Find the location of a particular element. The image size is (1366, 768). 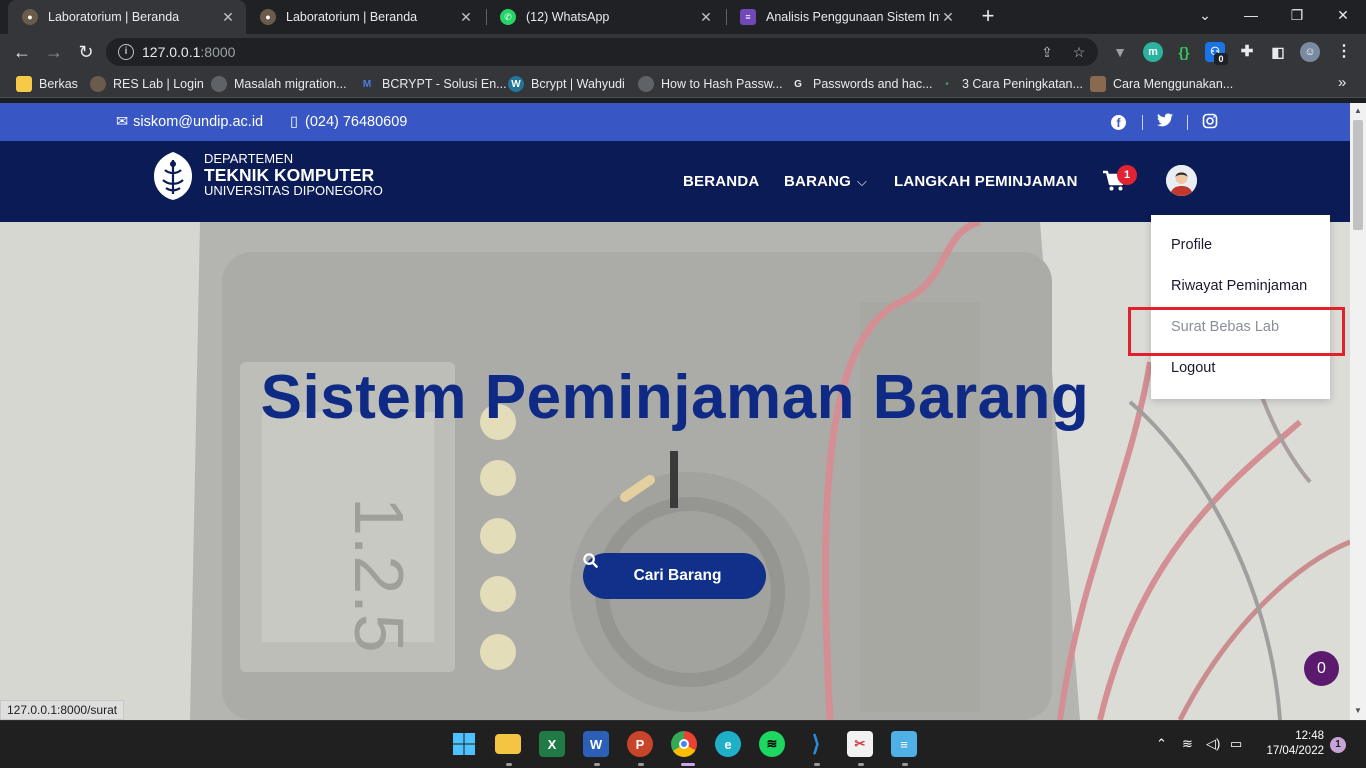

menu-kebab-icon: ⋮ is located at coordinates (1344, 52).